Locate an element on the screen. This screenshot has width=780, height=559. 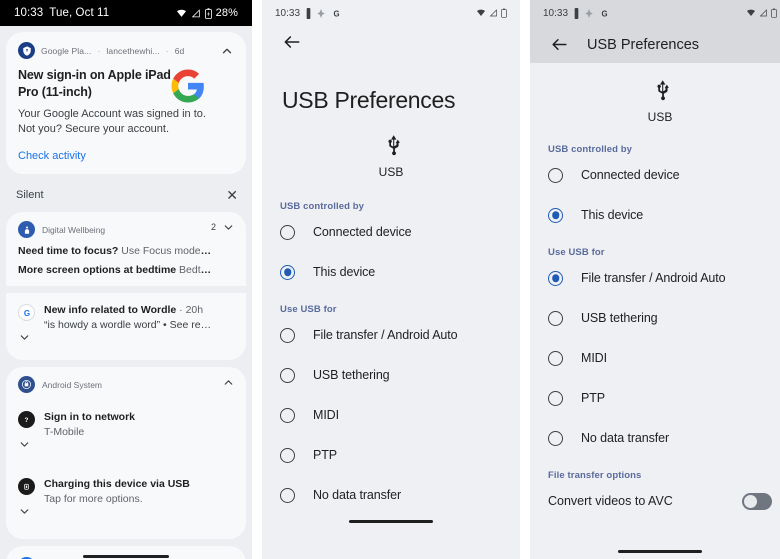
assistant-dot-icon is located at coordinates (589, 13).